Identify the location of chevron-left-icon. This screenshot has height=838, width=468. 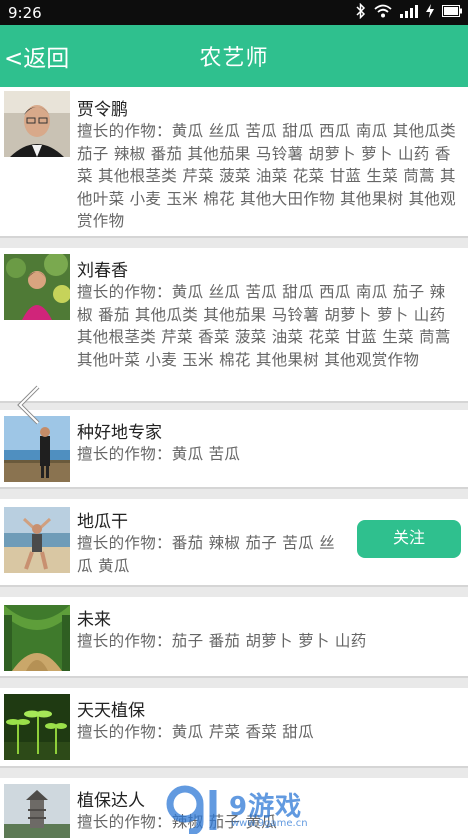
(28, 405).